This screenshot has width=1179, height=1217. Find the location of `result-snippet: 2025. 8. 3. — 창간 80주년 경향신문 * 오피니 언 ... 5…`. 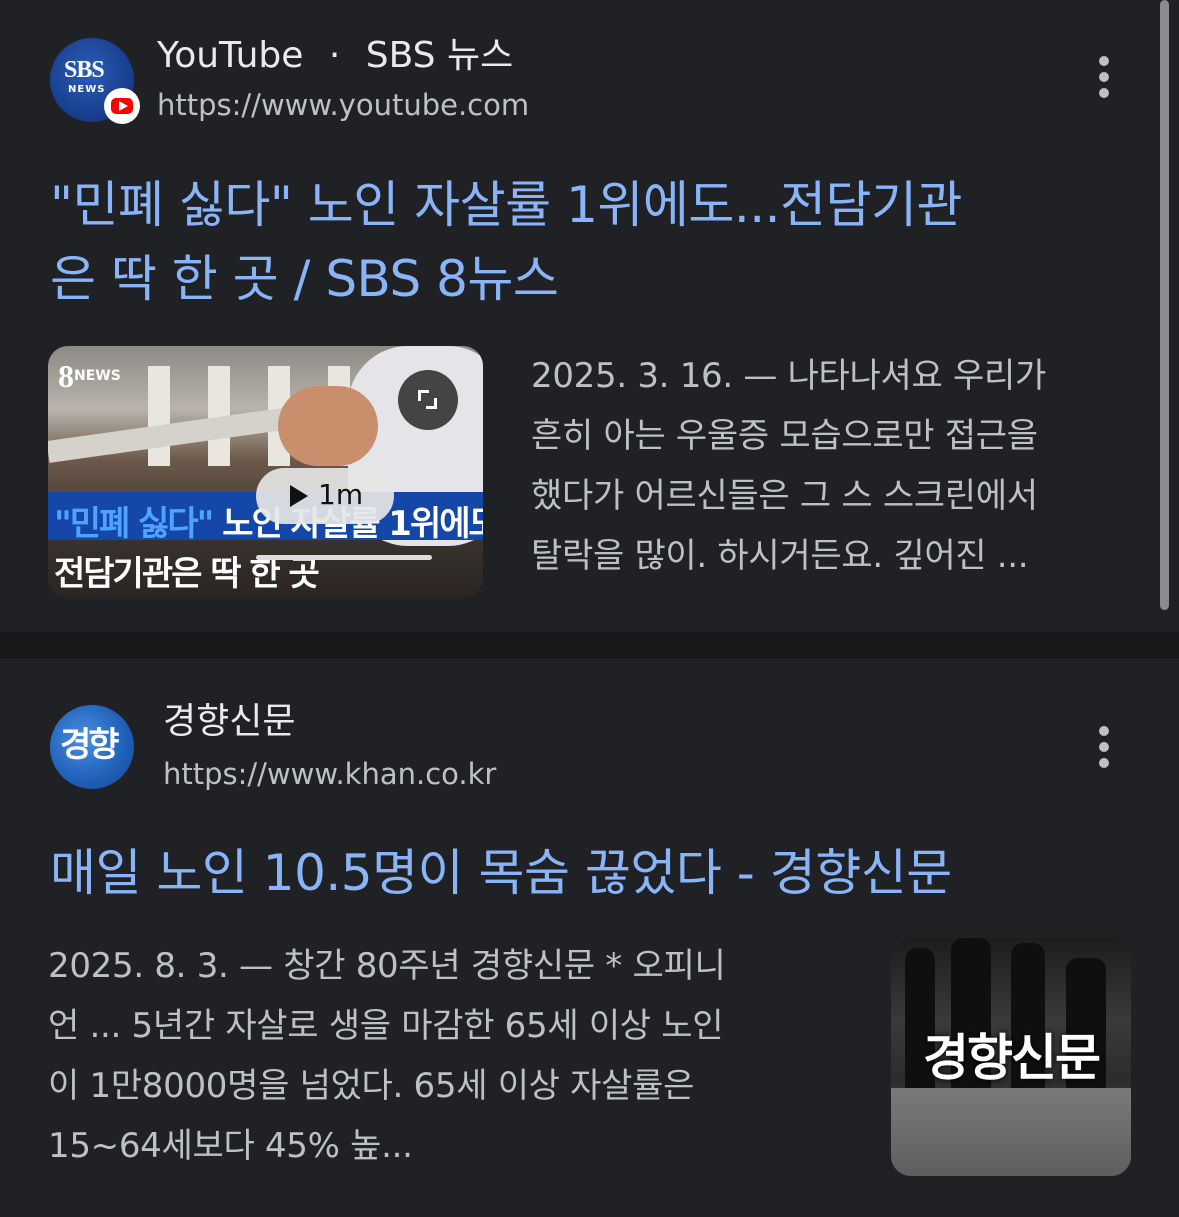

result-snippet: 2025. 8. 3. — 창간 80주년 경향신문 * 오피니 언 ... 5… is located at coordinates (387, 1056).